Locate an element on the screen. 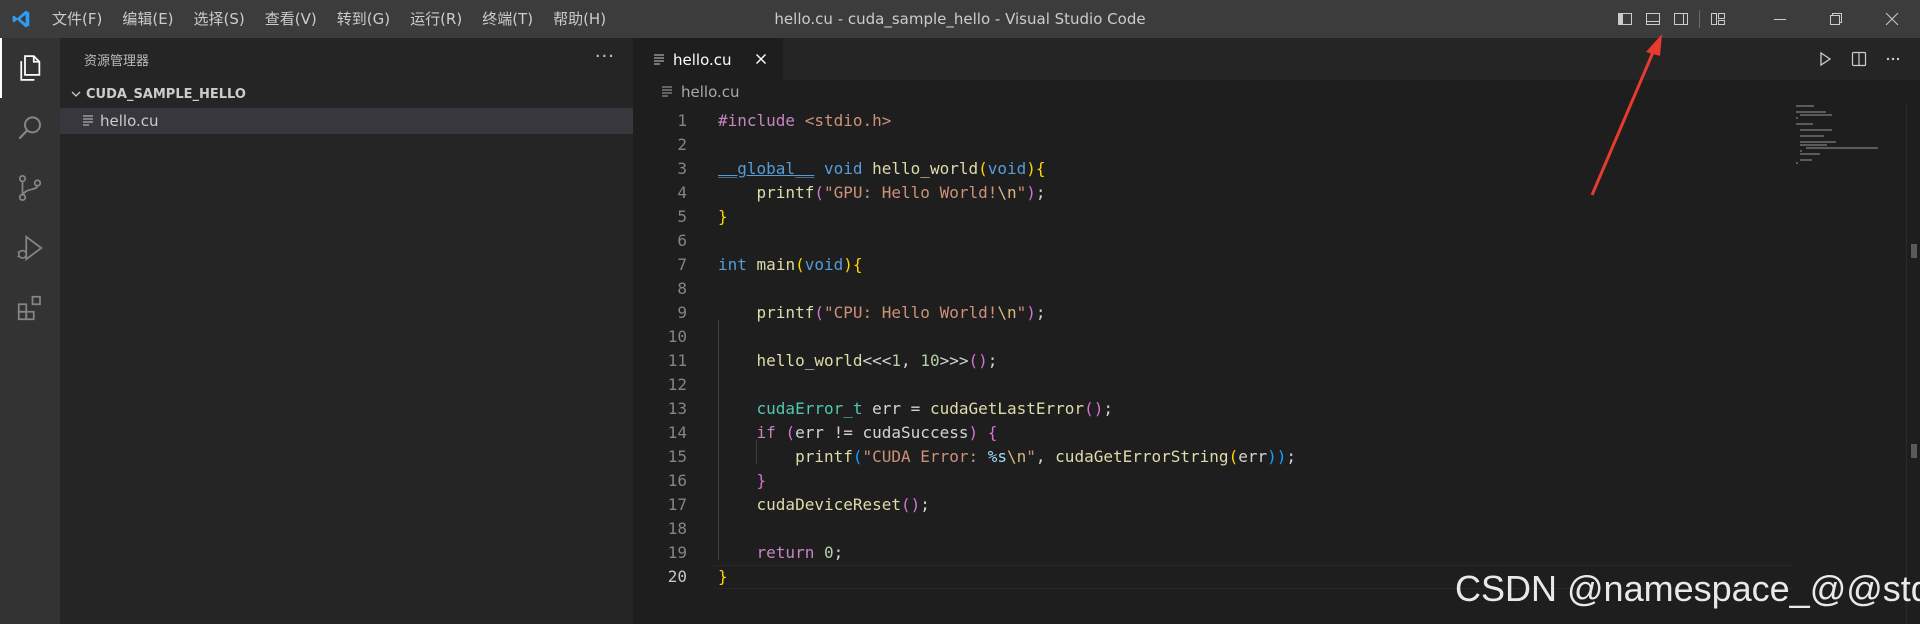 The width and height of the screenshot is (1920, 624). code-token: <<< is located at coordinates (877, 360).